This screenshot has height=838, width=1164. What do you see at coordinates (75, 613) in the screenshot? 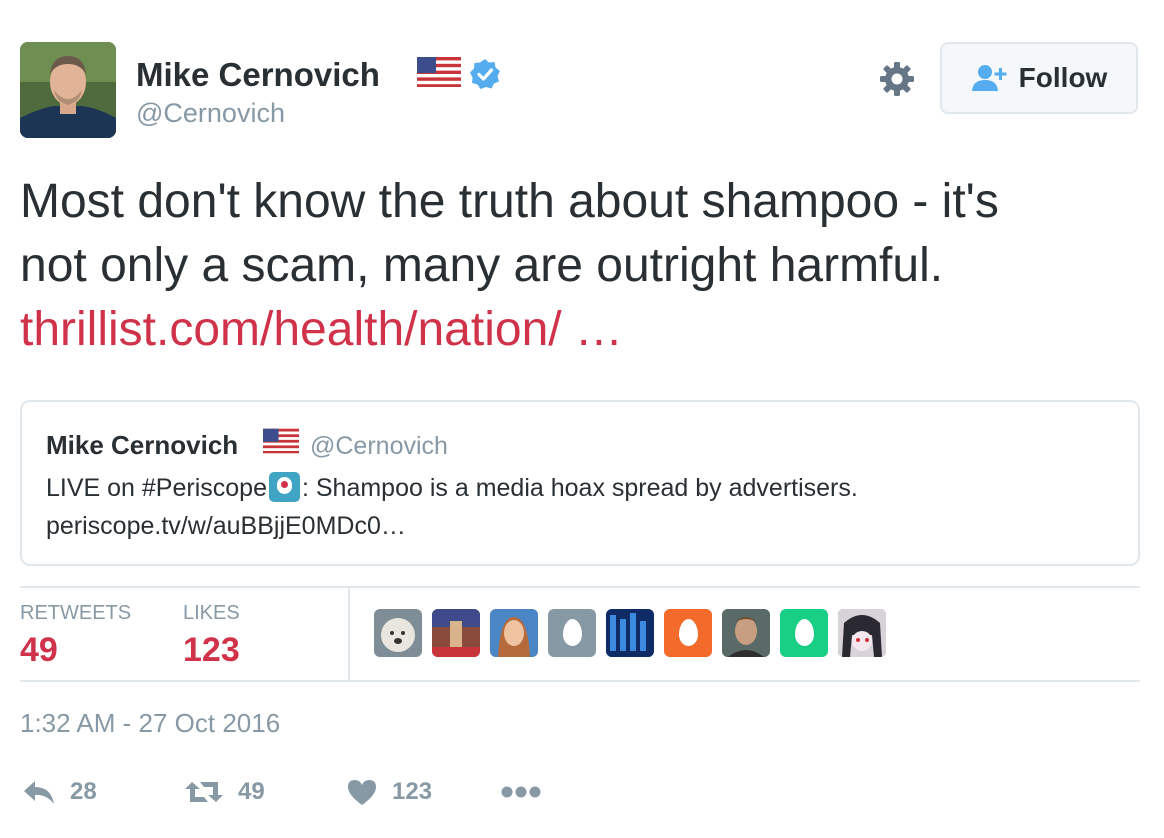
I see `retweets-label: RETWEETS` at bounding box center [75, 613].